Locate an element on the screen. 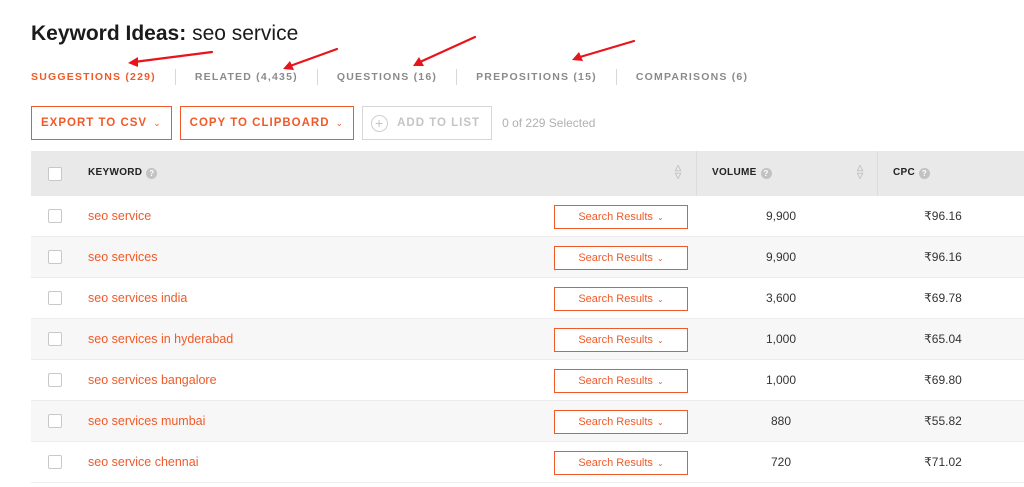  table-row: seo service Search Results ⌄ 9,900 ₹96.16 is located at coordinates (527, 216).